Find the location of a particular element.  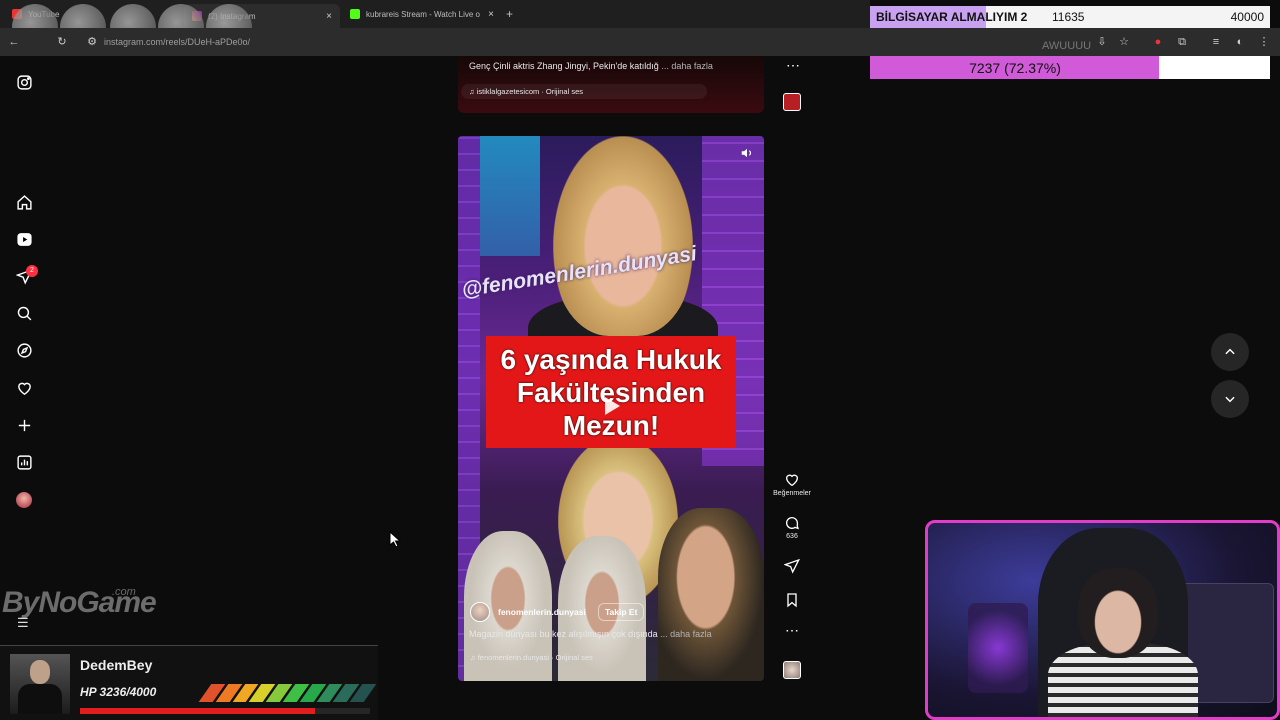

author-avatar is located at coordinates (480, 612).